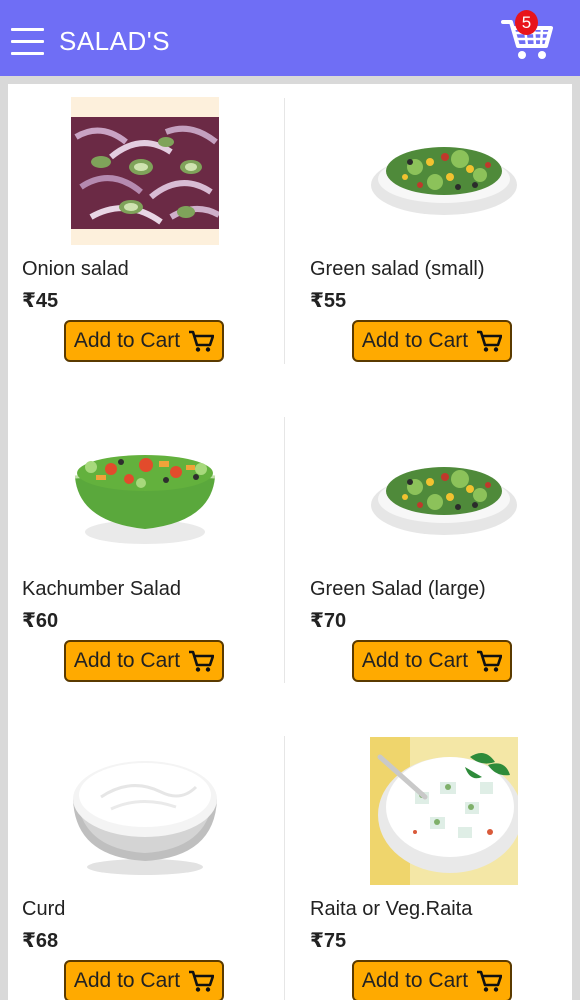 The height and width of the screenshot is (1000, 580). Describe the element at coordinates (145, 171) in the screenshot. I see `onion-salad-image` at that location.